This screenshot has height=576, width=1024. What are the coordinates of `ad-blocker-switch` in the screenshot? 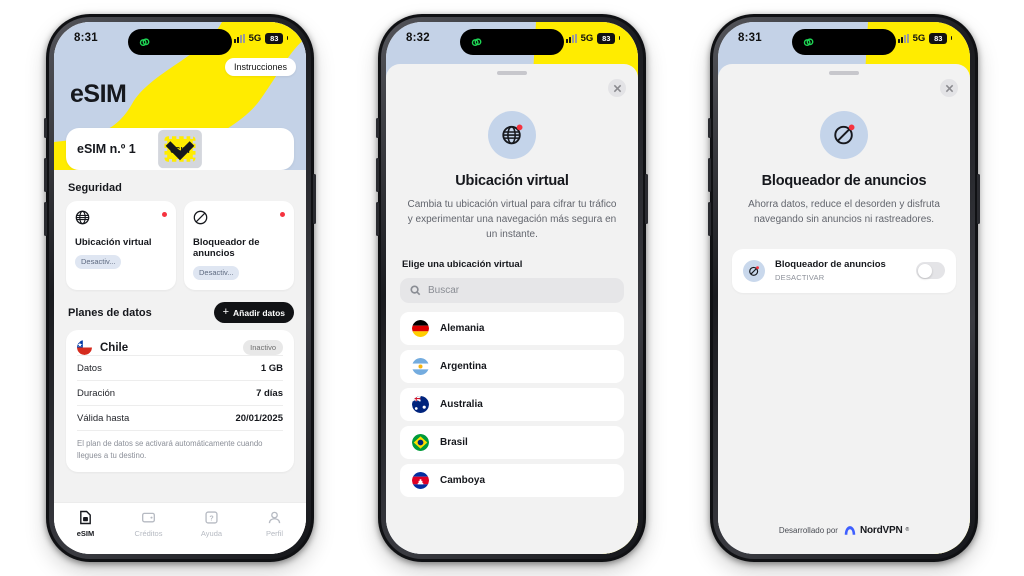 It's located at (930, 270).